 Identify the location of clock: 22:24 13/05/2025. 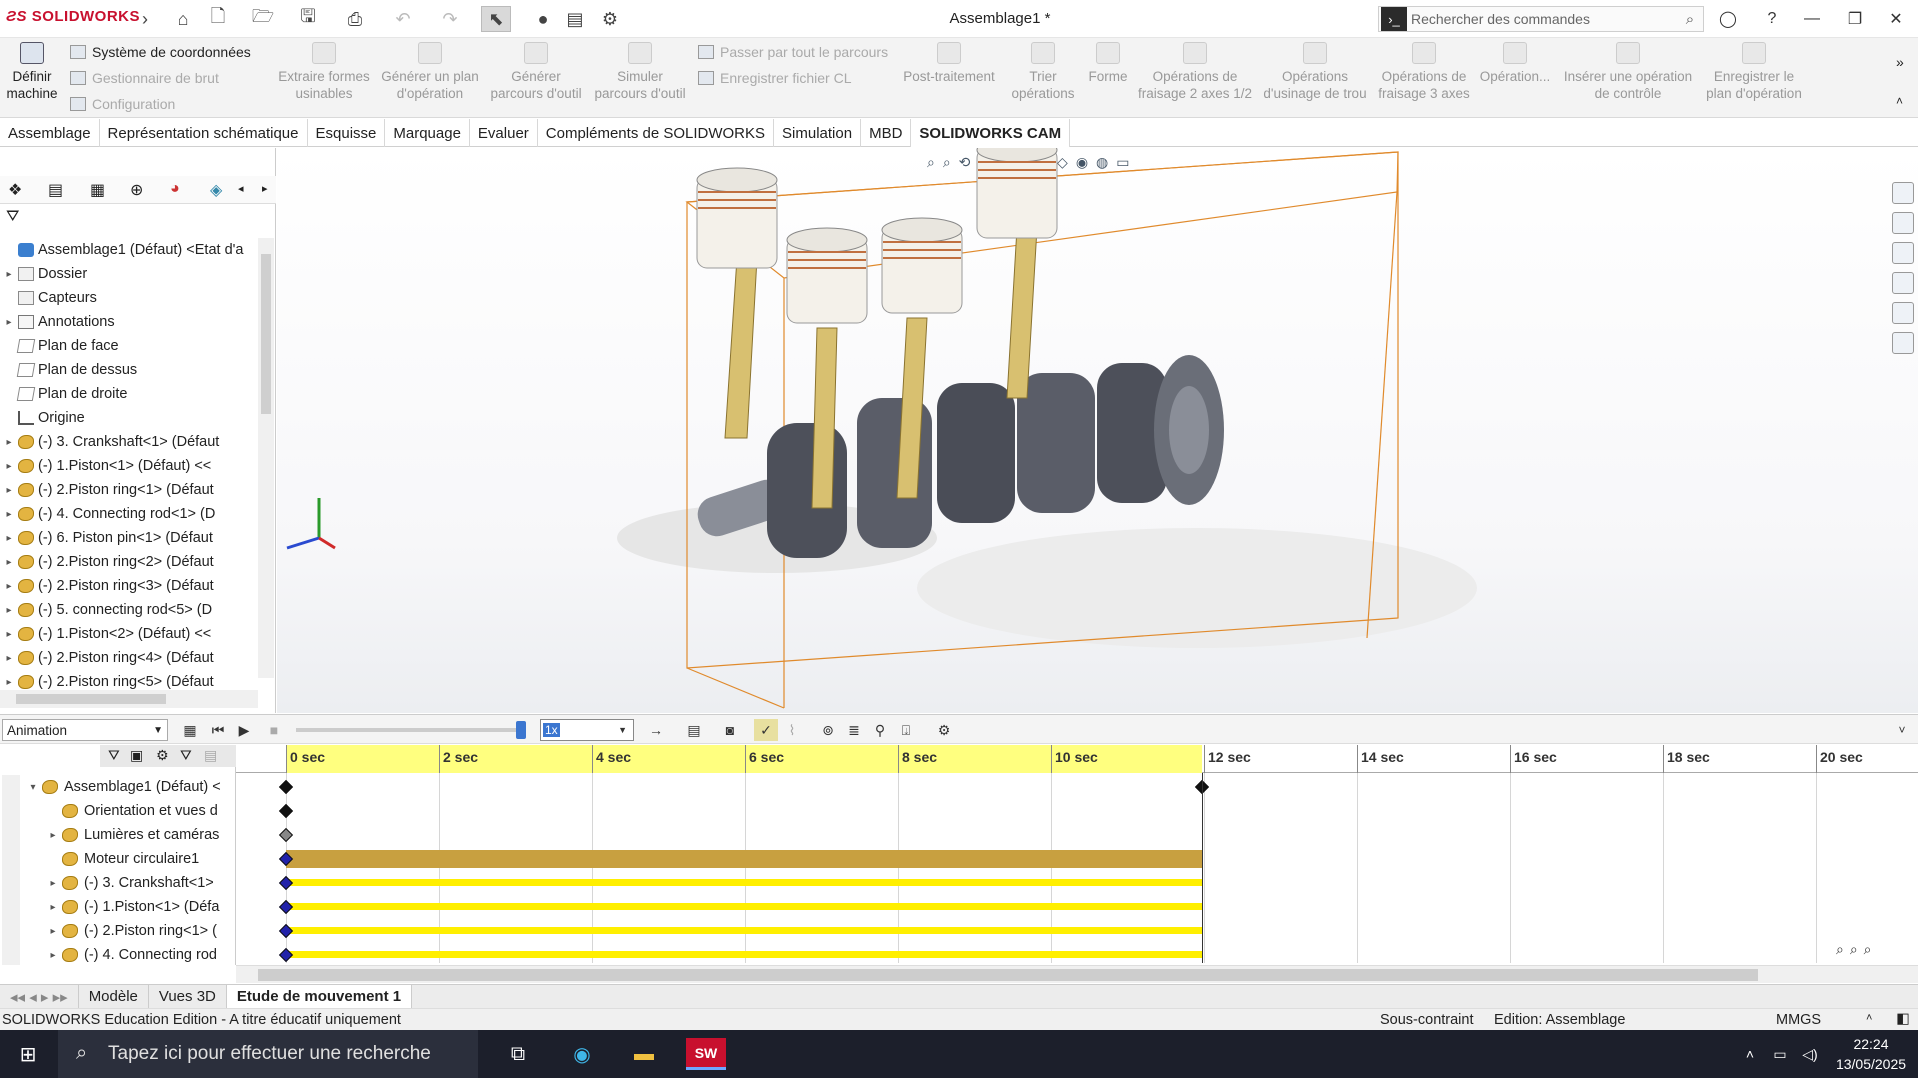
(1871, 1054).